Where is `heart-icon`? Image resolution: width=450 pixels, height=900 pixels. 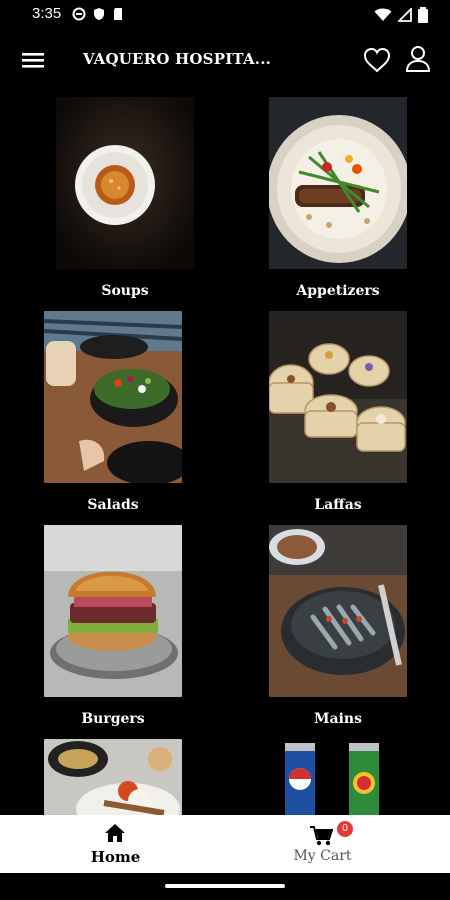 heart-icon is located at coordinates (377, 60).